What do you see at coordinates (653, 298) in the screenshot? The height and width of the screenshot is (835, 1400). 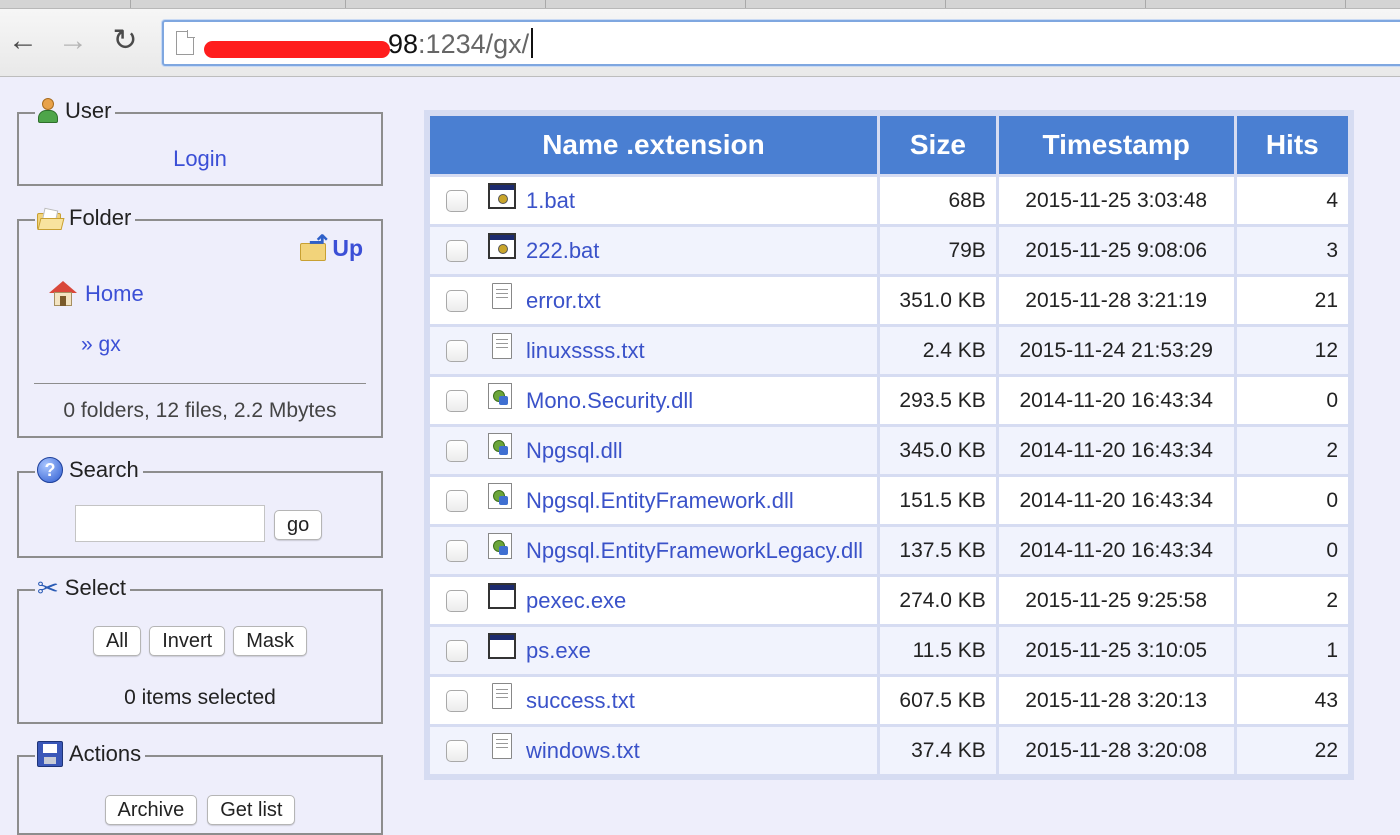 I see `name-cell-content: error.txt` at bounding box center [653, 298].